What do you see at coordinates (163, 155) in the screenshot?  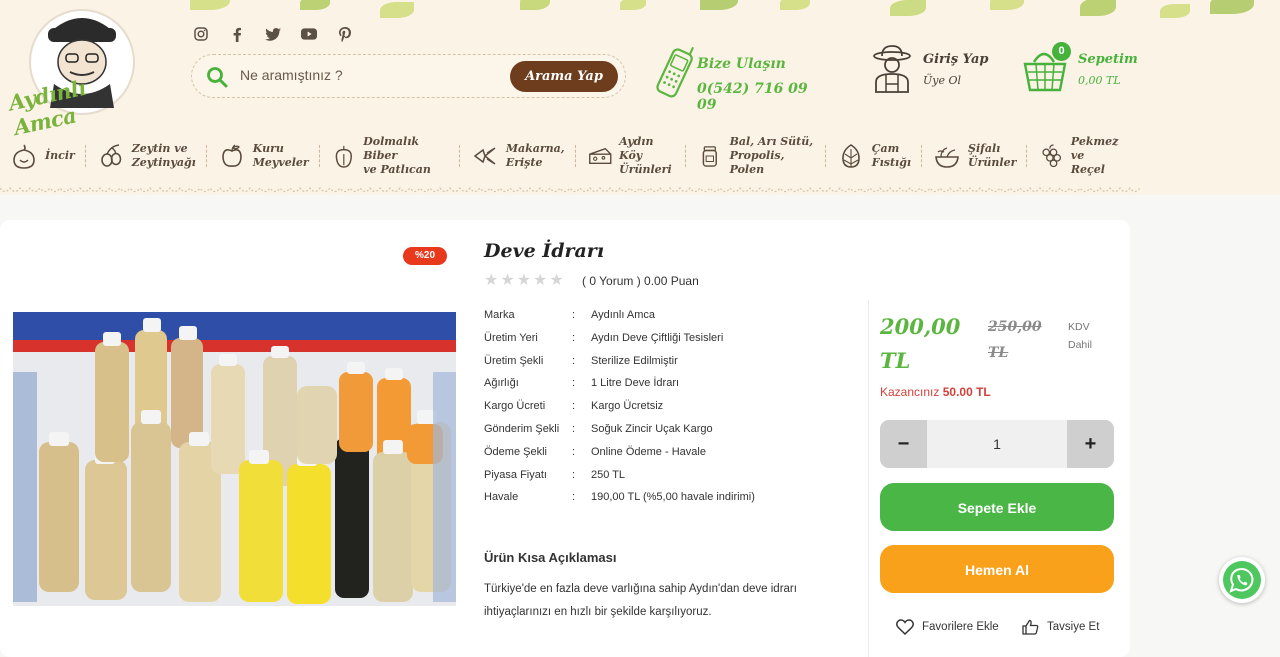 I see `nav-item-label: Zeytin ve Zeytinyağı` at bounding box center [163, 155].